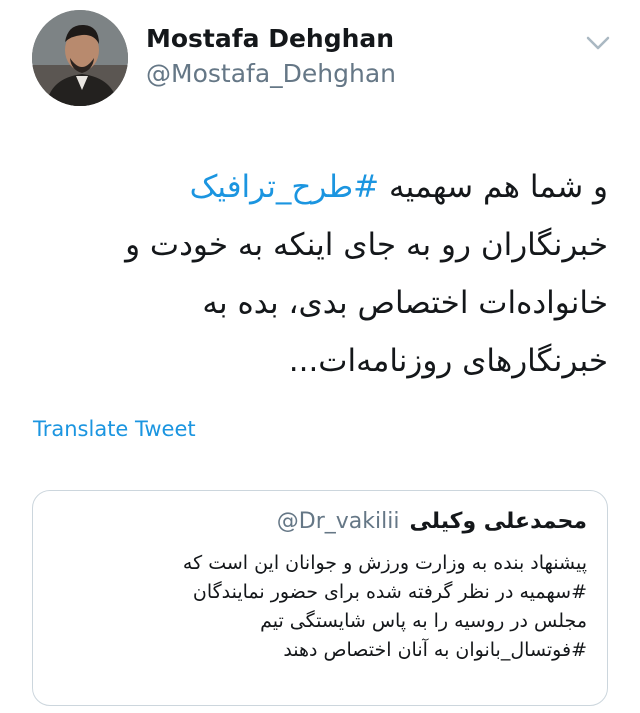 The width and height of the screenshot is (640, 713). Describe the element at coordinates (405, 303) in the screenshot. I see `tweet-line-3: خانواده‌ات اختصاص بدی، بده به` at that location.